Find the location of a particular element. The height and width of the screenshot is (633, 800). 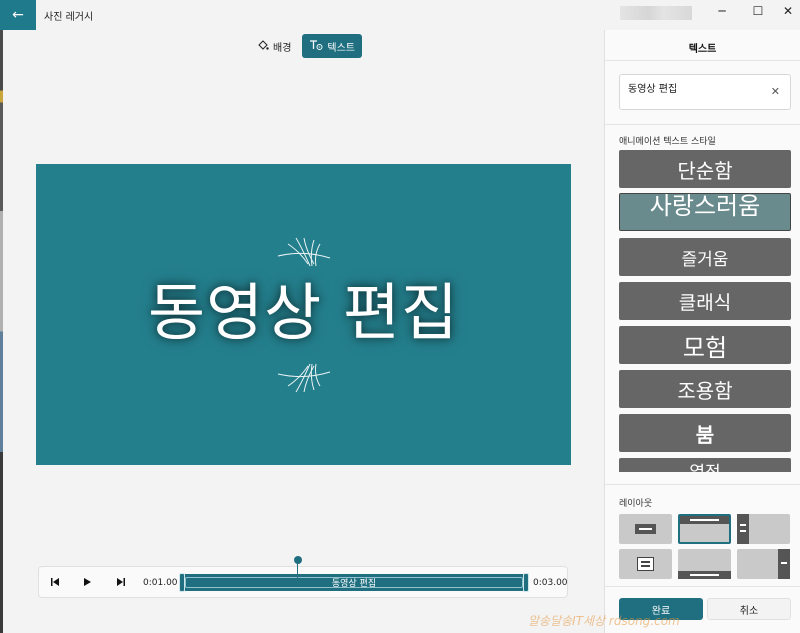

playhead-handle is located at coordinates (298, 560).